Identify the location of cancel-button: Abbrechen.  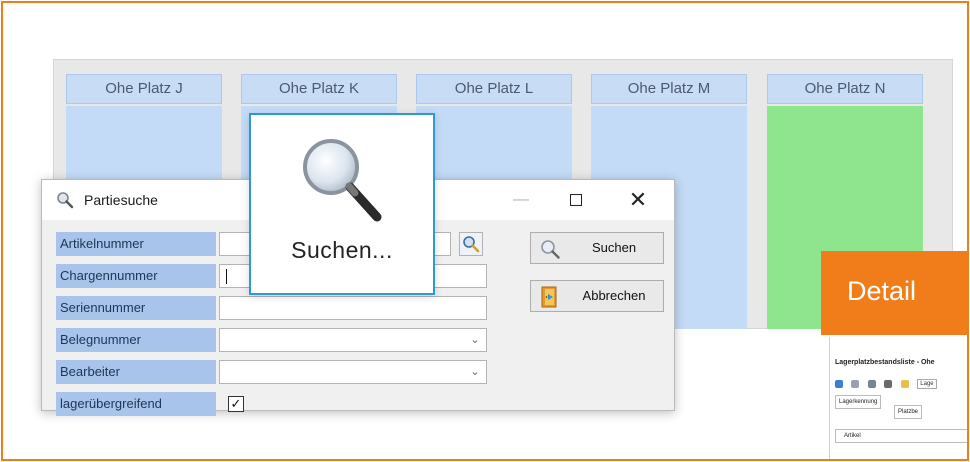
(597, 296).